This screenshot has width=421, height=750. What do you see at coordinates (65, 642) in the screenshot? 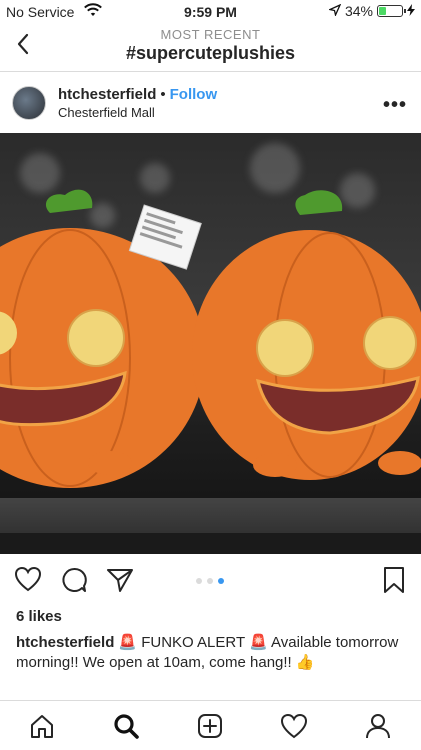
I see `caption-username: htchesterfield` at bounding box center [65, 642].